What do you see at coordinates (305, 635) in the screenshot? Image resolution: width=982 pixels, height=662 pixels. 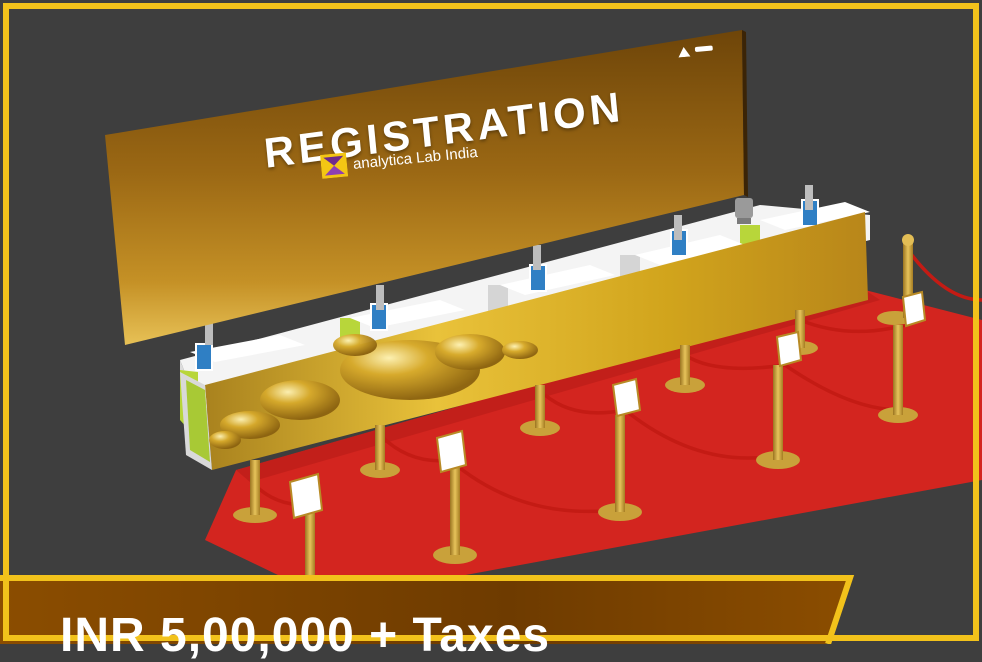 I see `price-label: INR 5,00,000 + Taxes` at bounding box center [305, 635].